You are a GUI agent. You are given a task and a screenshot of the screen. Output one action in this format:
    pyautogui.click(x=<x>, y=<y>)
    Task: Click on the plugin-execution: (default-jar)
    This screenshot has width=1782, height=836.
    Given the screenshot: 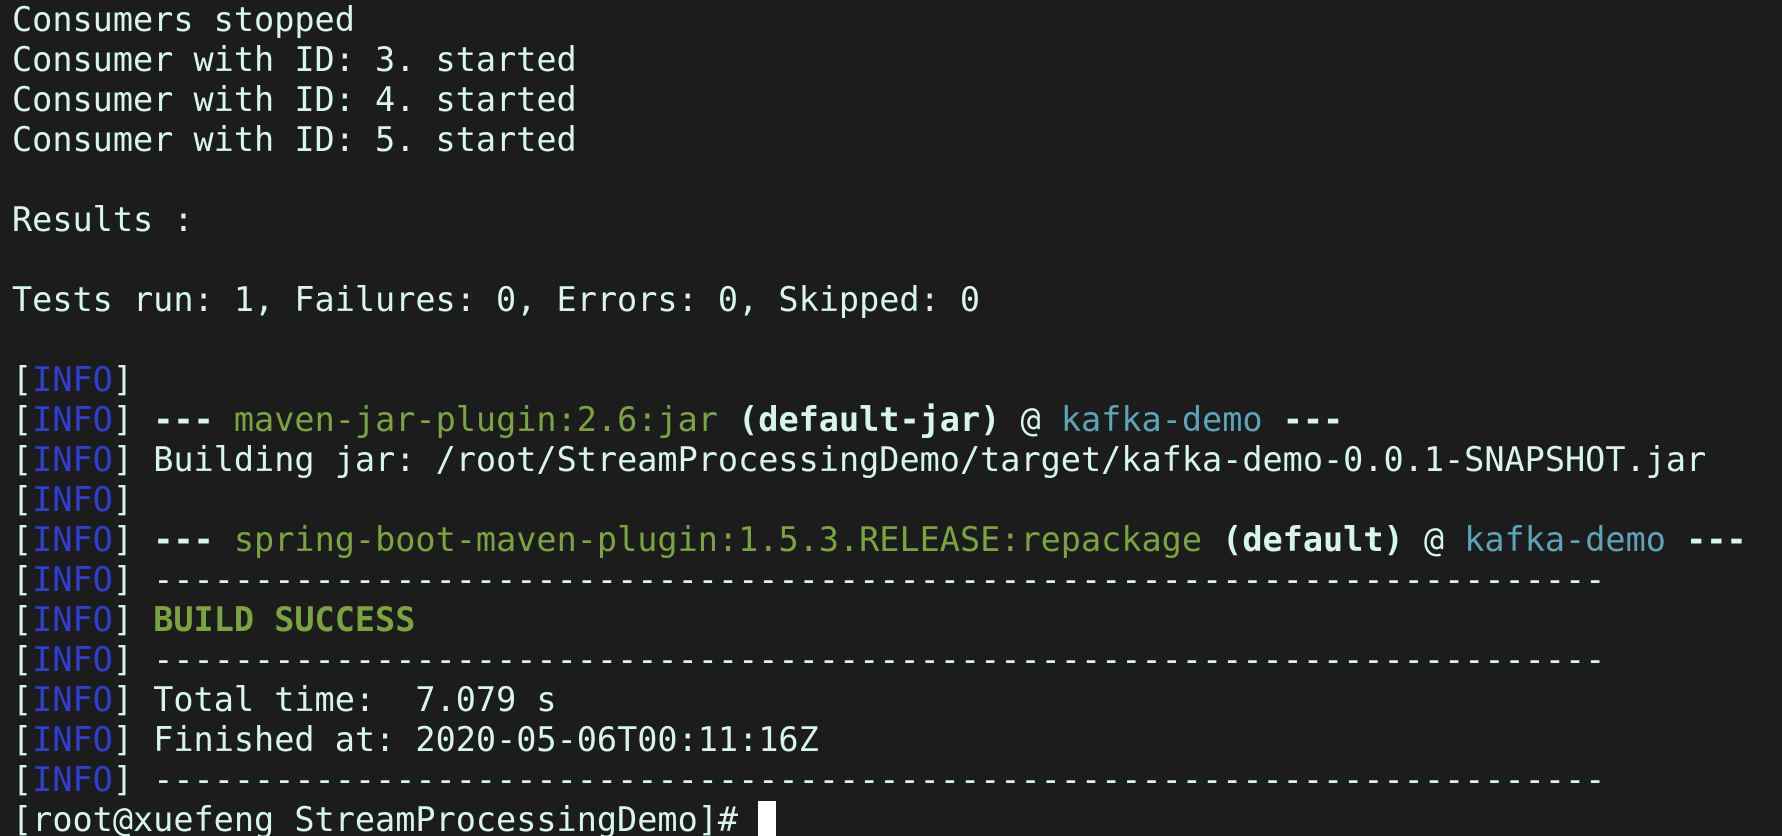 What is the action you would take?
    pyautogui.click(x=869, y=419)
    